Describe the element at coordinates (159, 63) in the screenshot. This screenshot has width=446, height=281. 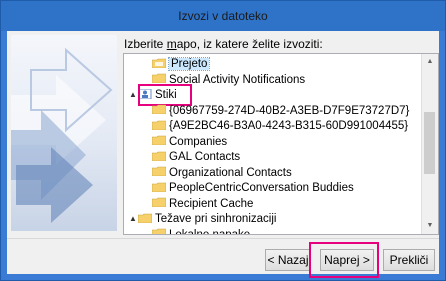
I see `inbox-folder-icon` at that location.